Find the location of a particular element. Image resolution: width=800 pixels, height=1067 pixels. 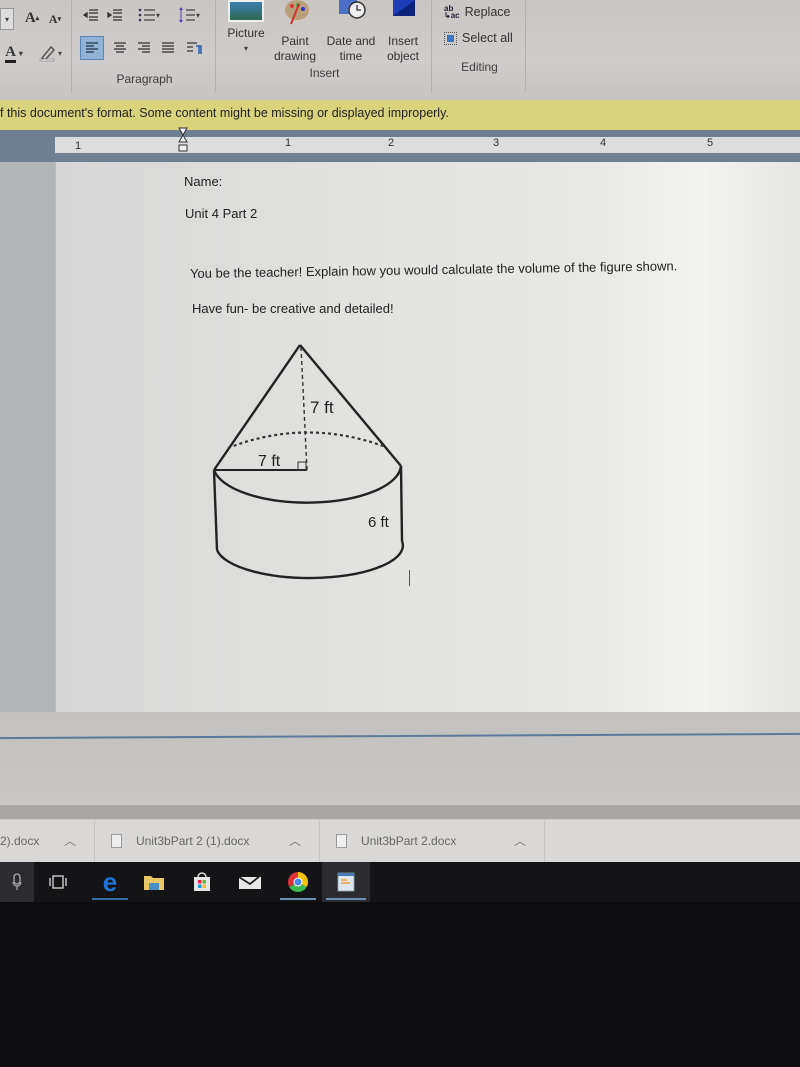

paint-drawing-button: Paint drawing is located at coordinates (295, 32).